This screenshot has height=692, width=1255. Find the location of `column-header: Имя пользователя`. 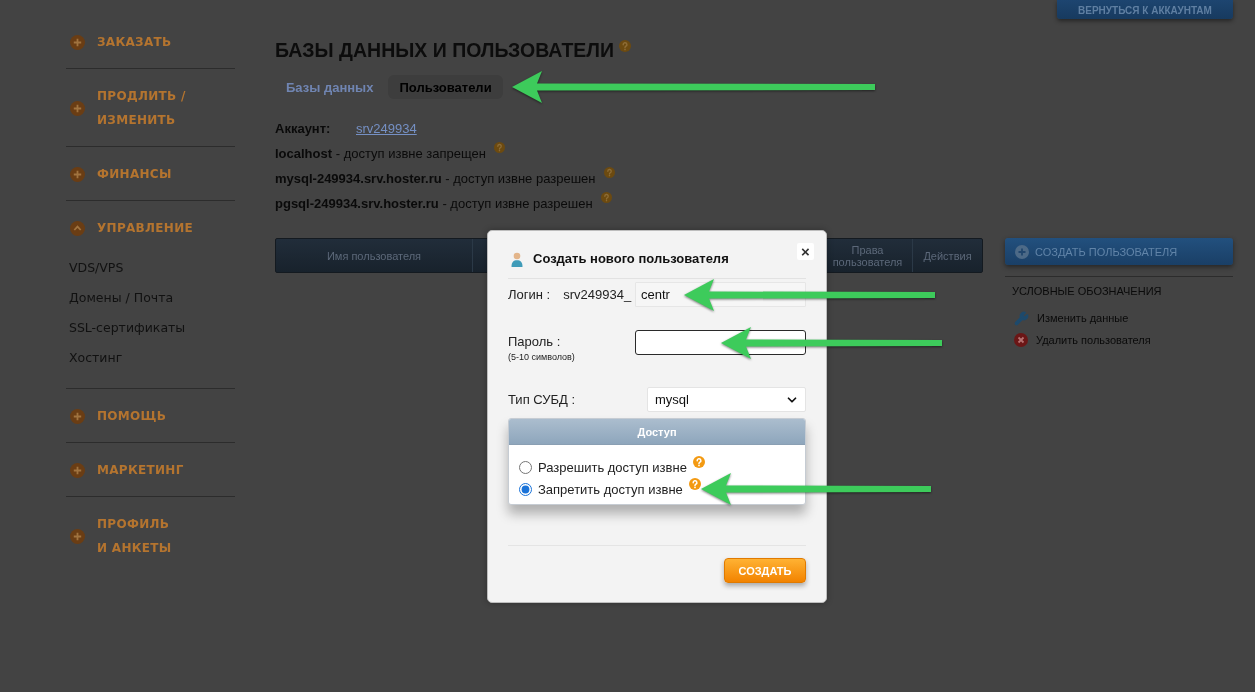

column-header: Имя пользователя is located at coordinates (374, 255).